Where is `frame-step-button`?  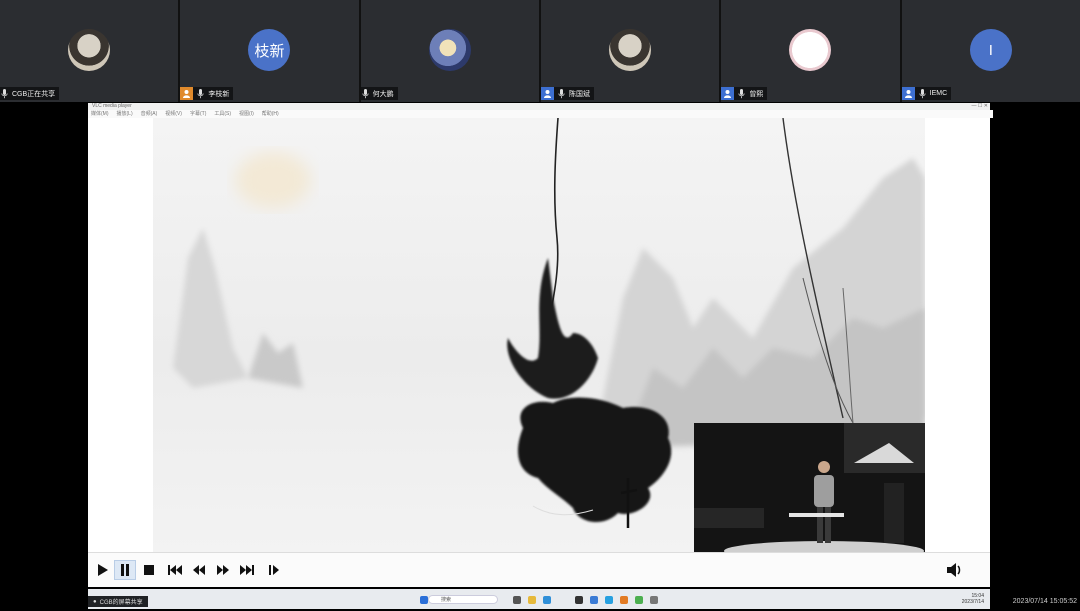
frame-step-button is located at coordinates (274, 570).